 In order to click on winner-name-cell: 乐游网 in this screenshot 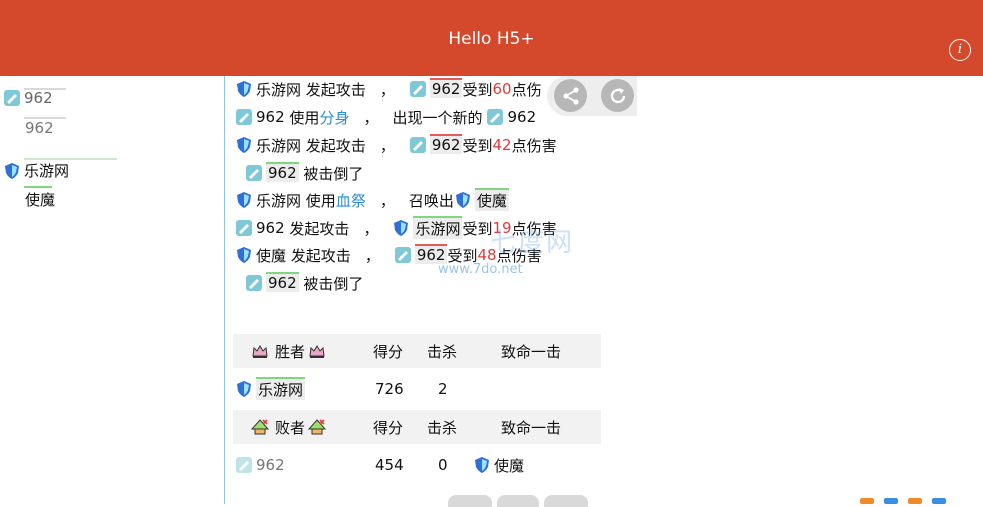, I will do `click(270, 389)`.